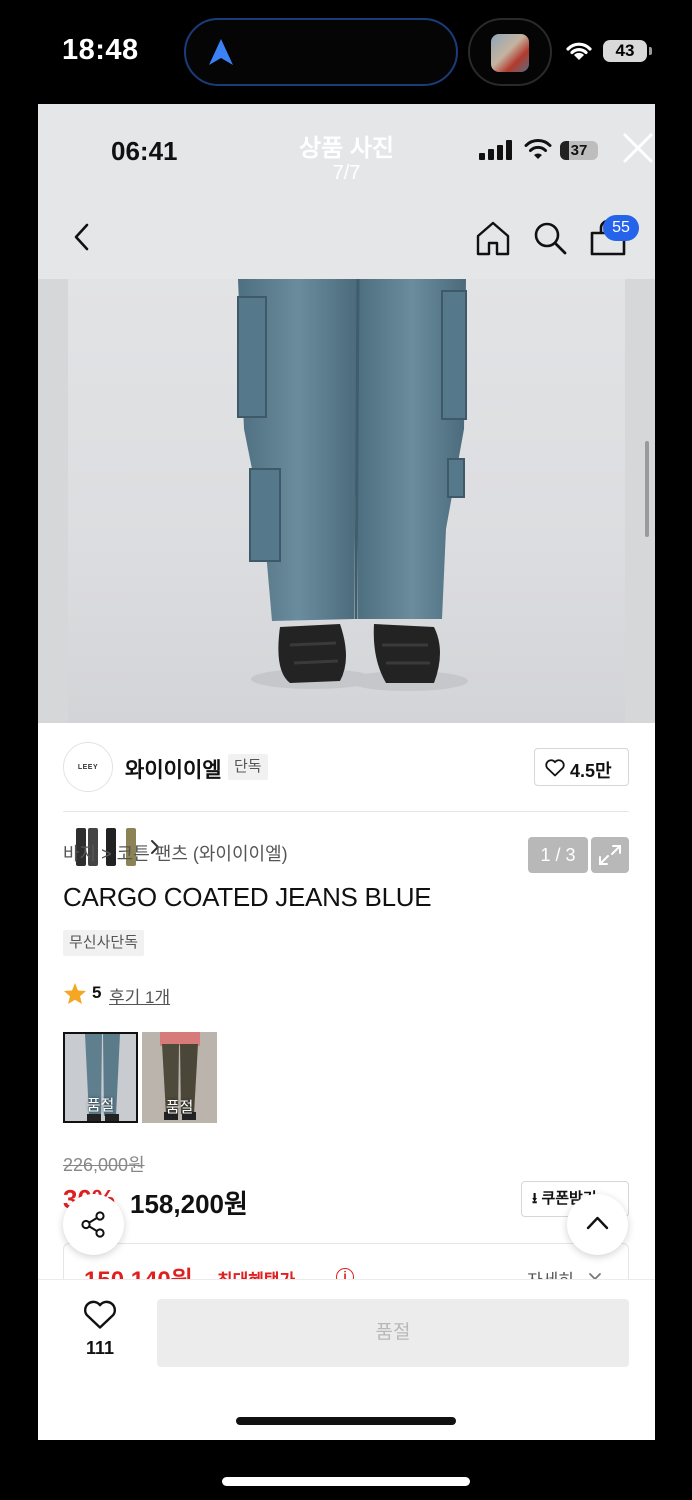 The image size is (692, 1500). I want to click on pants-illustration, so click(352, 484).